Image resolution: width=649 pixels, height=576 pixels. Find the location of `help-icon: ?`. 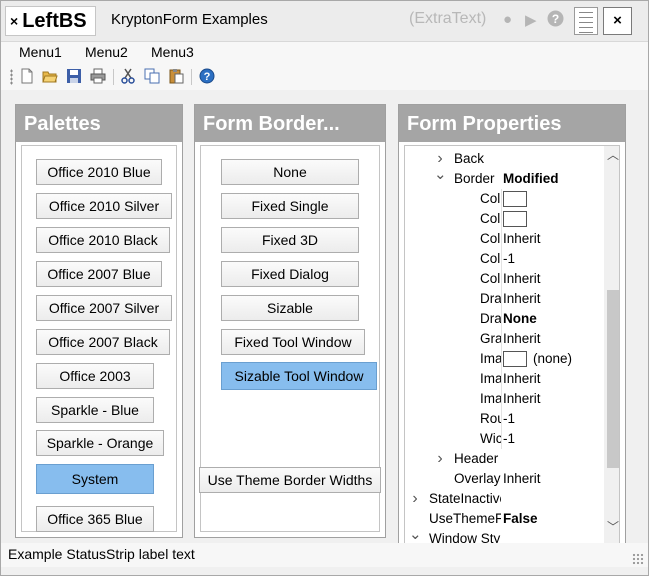

help-icon: ? is located at coordinates (207, 76).